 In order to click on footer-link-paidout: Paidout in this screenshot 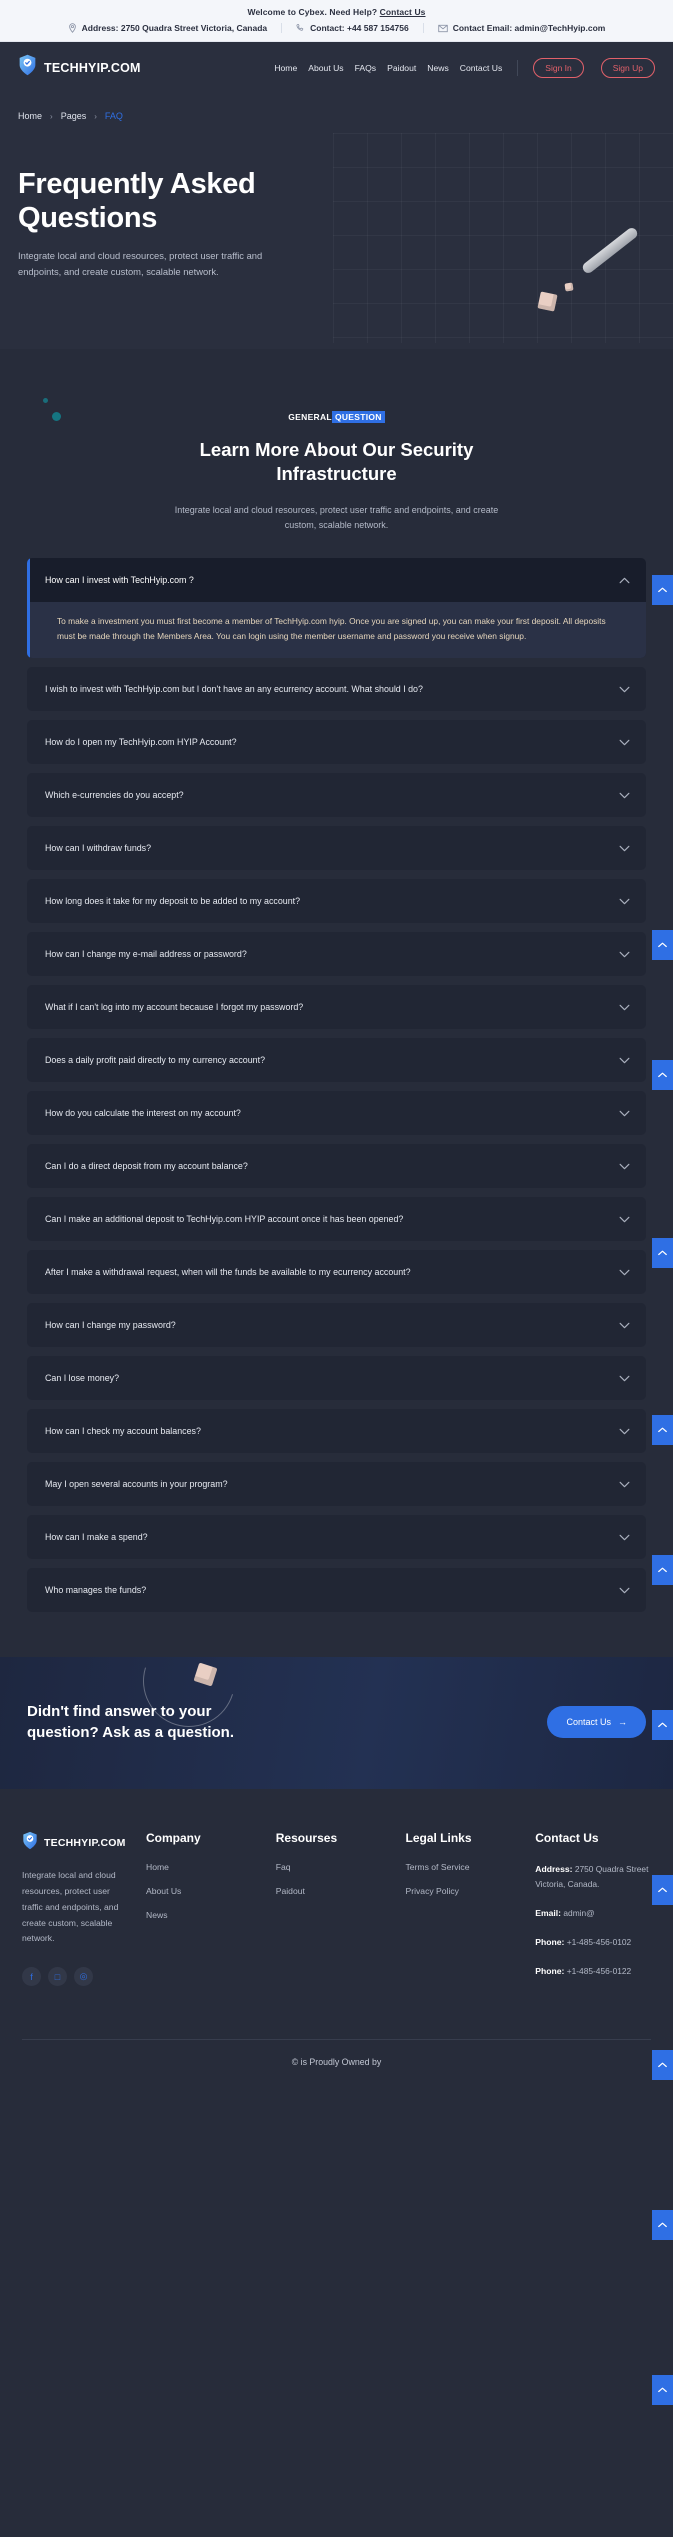, I will do `click(334, 1891)`.